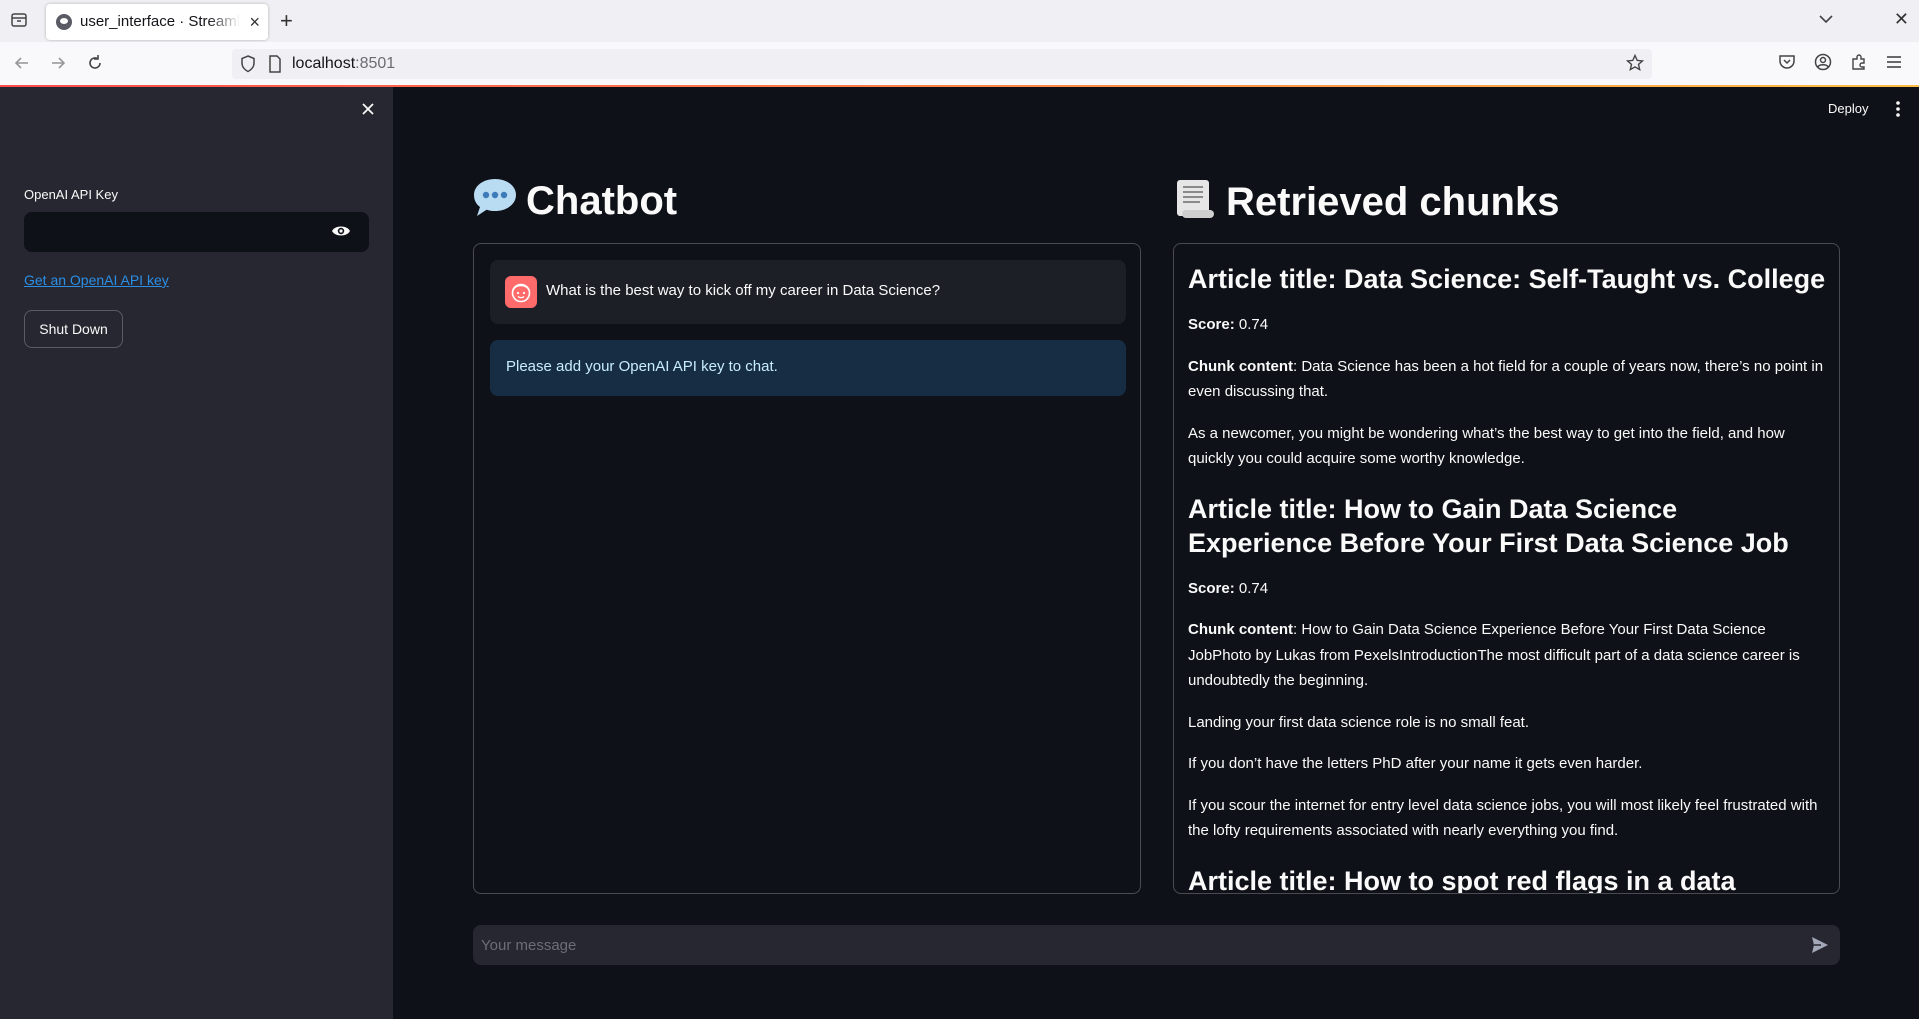 This screenshot has height=1019, width=1919. I want to click on eye-icon, so click(341, 233).